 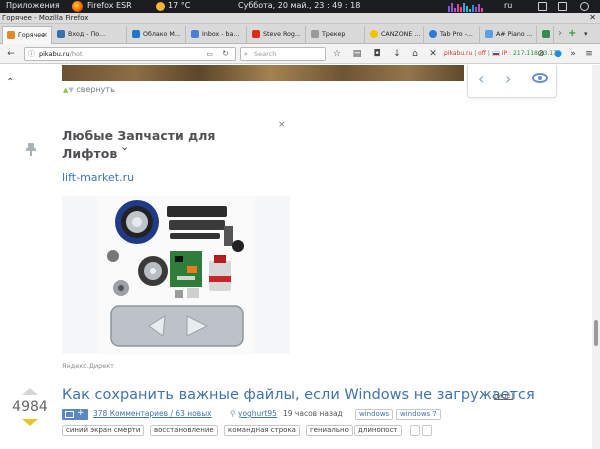 I want to click on tab-extra, so click(x=546, y=34).